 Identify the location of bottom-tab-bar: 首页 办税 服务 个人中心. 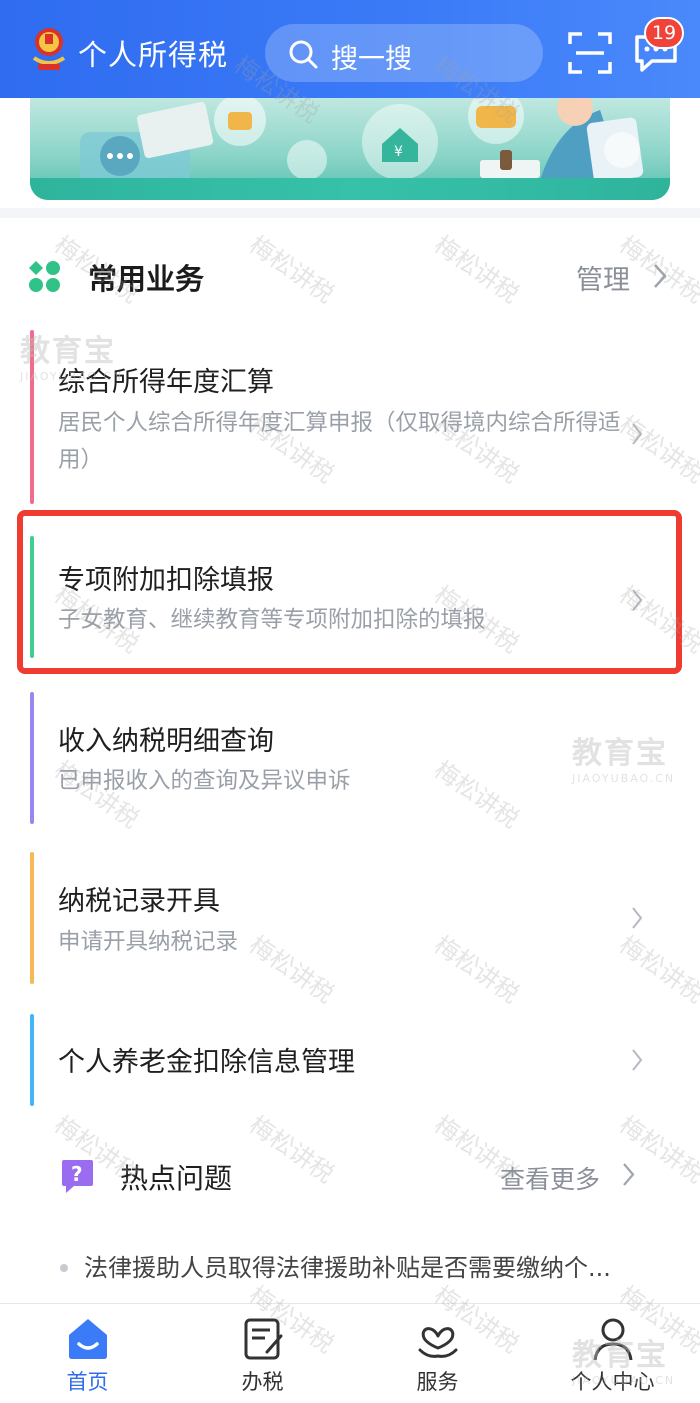
(350, 1353).